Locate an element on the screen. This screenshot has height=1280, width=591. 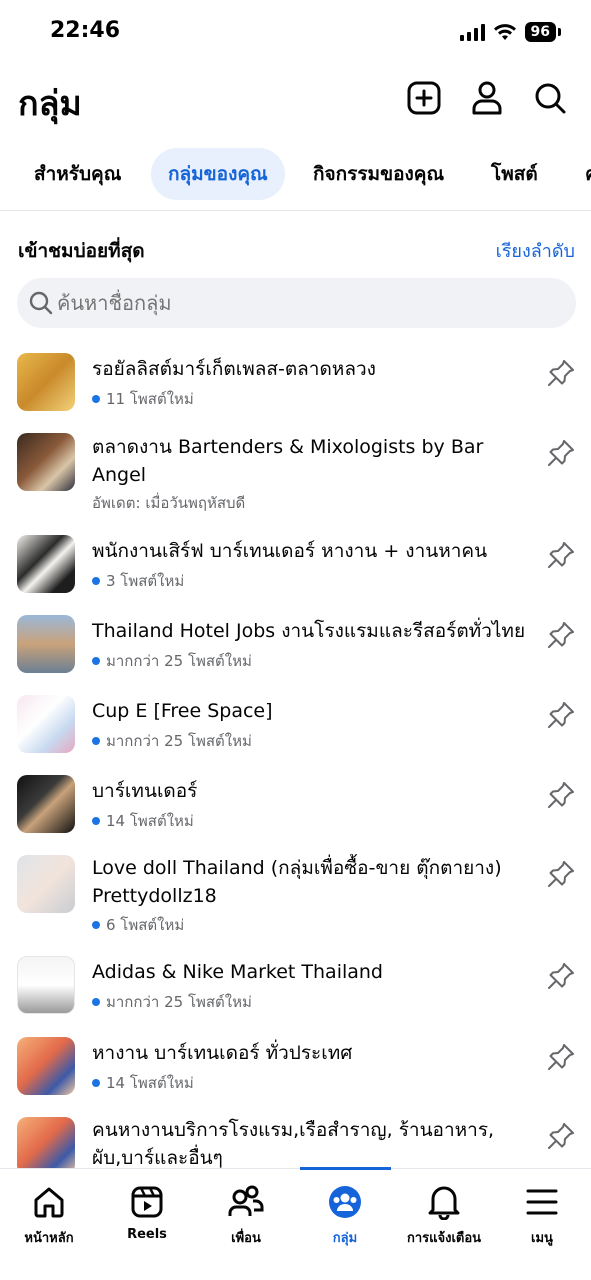
nav-label: เมนู is located at coordinates (542, 1238).